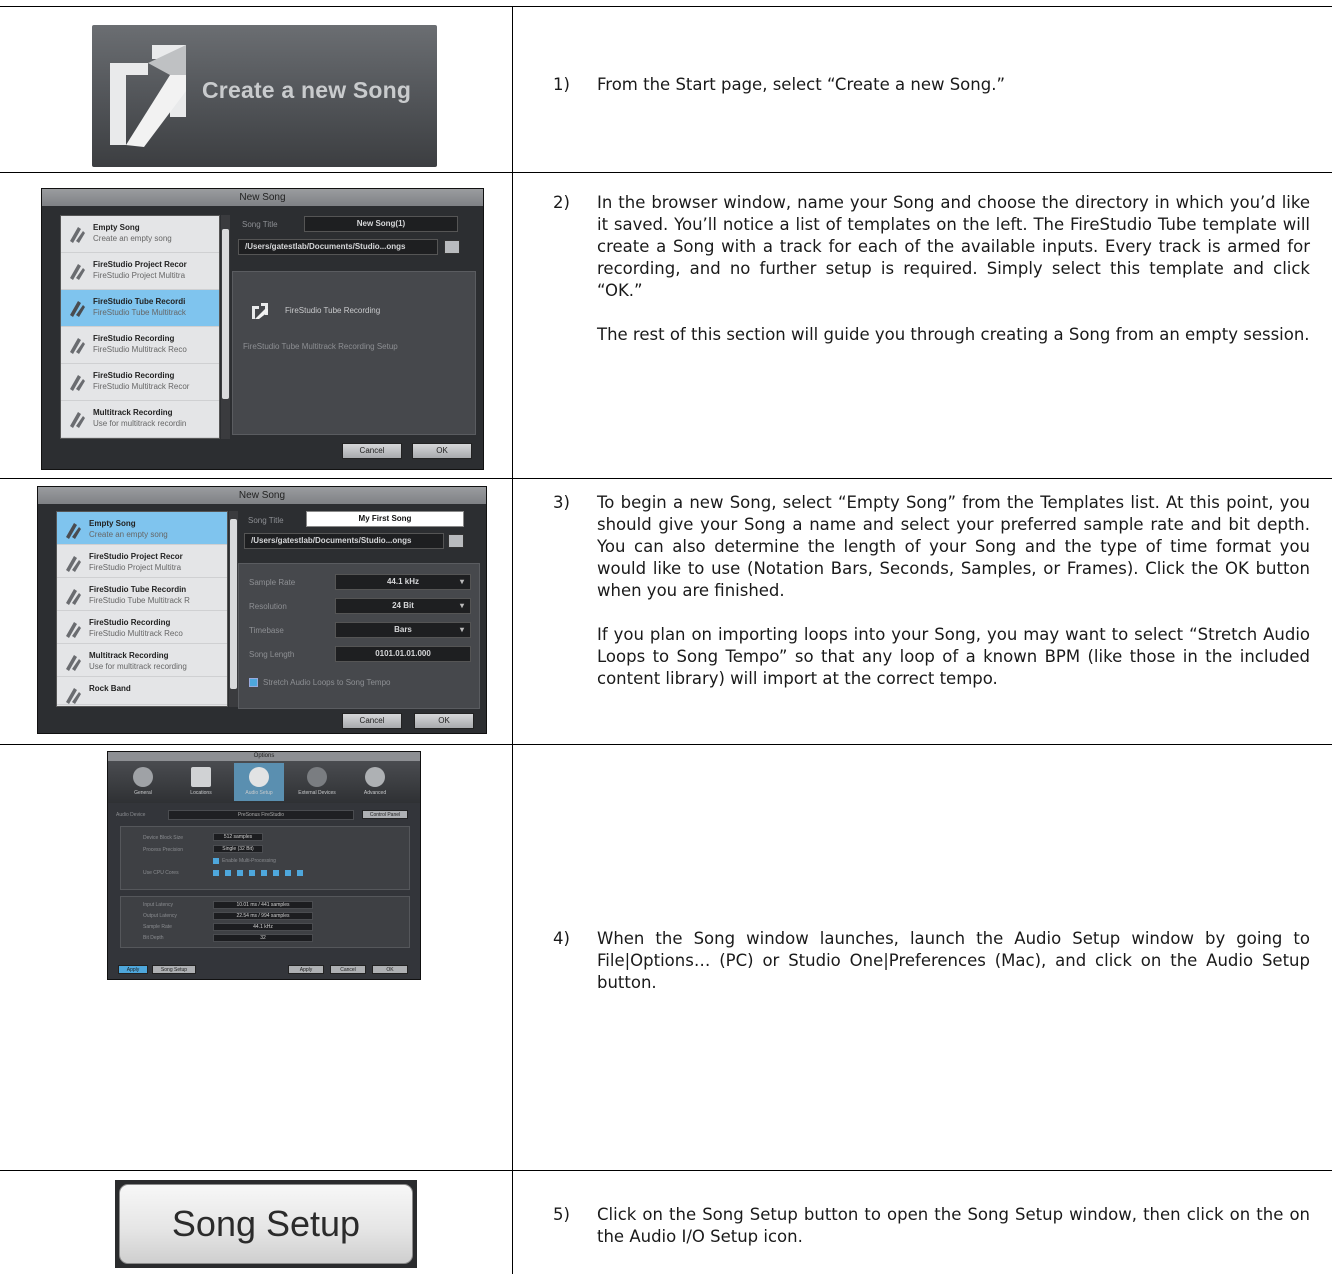  I want to click on apply-button: Apply, so click(306, 969).